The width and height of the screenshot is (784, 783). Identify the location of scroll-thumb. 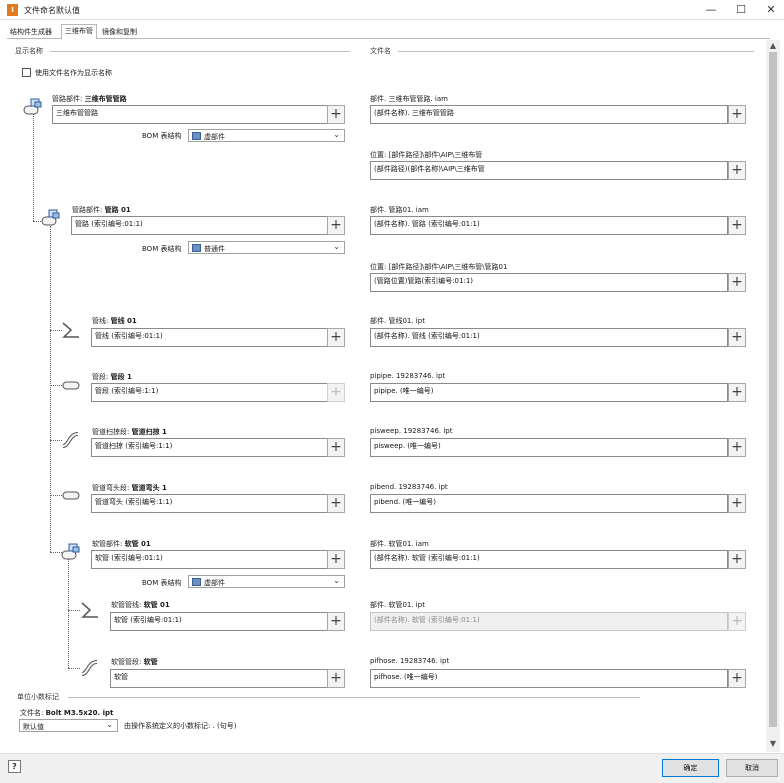
(773, 389).